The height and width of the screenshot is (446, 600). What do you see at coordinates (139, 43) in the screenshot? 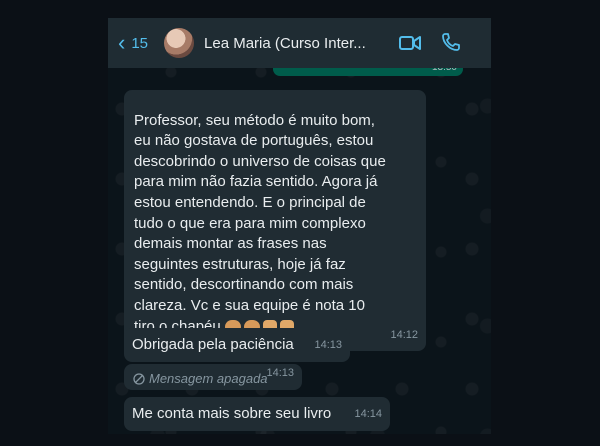
I see `unread-count: 15` at bounding box center [139, 43].